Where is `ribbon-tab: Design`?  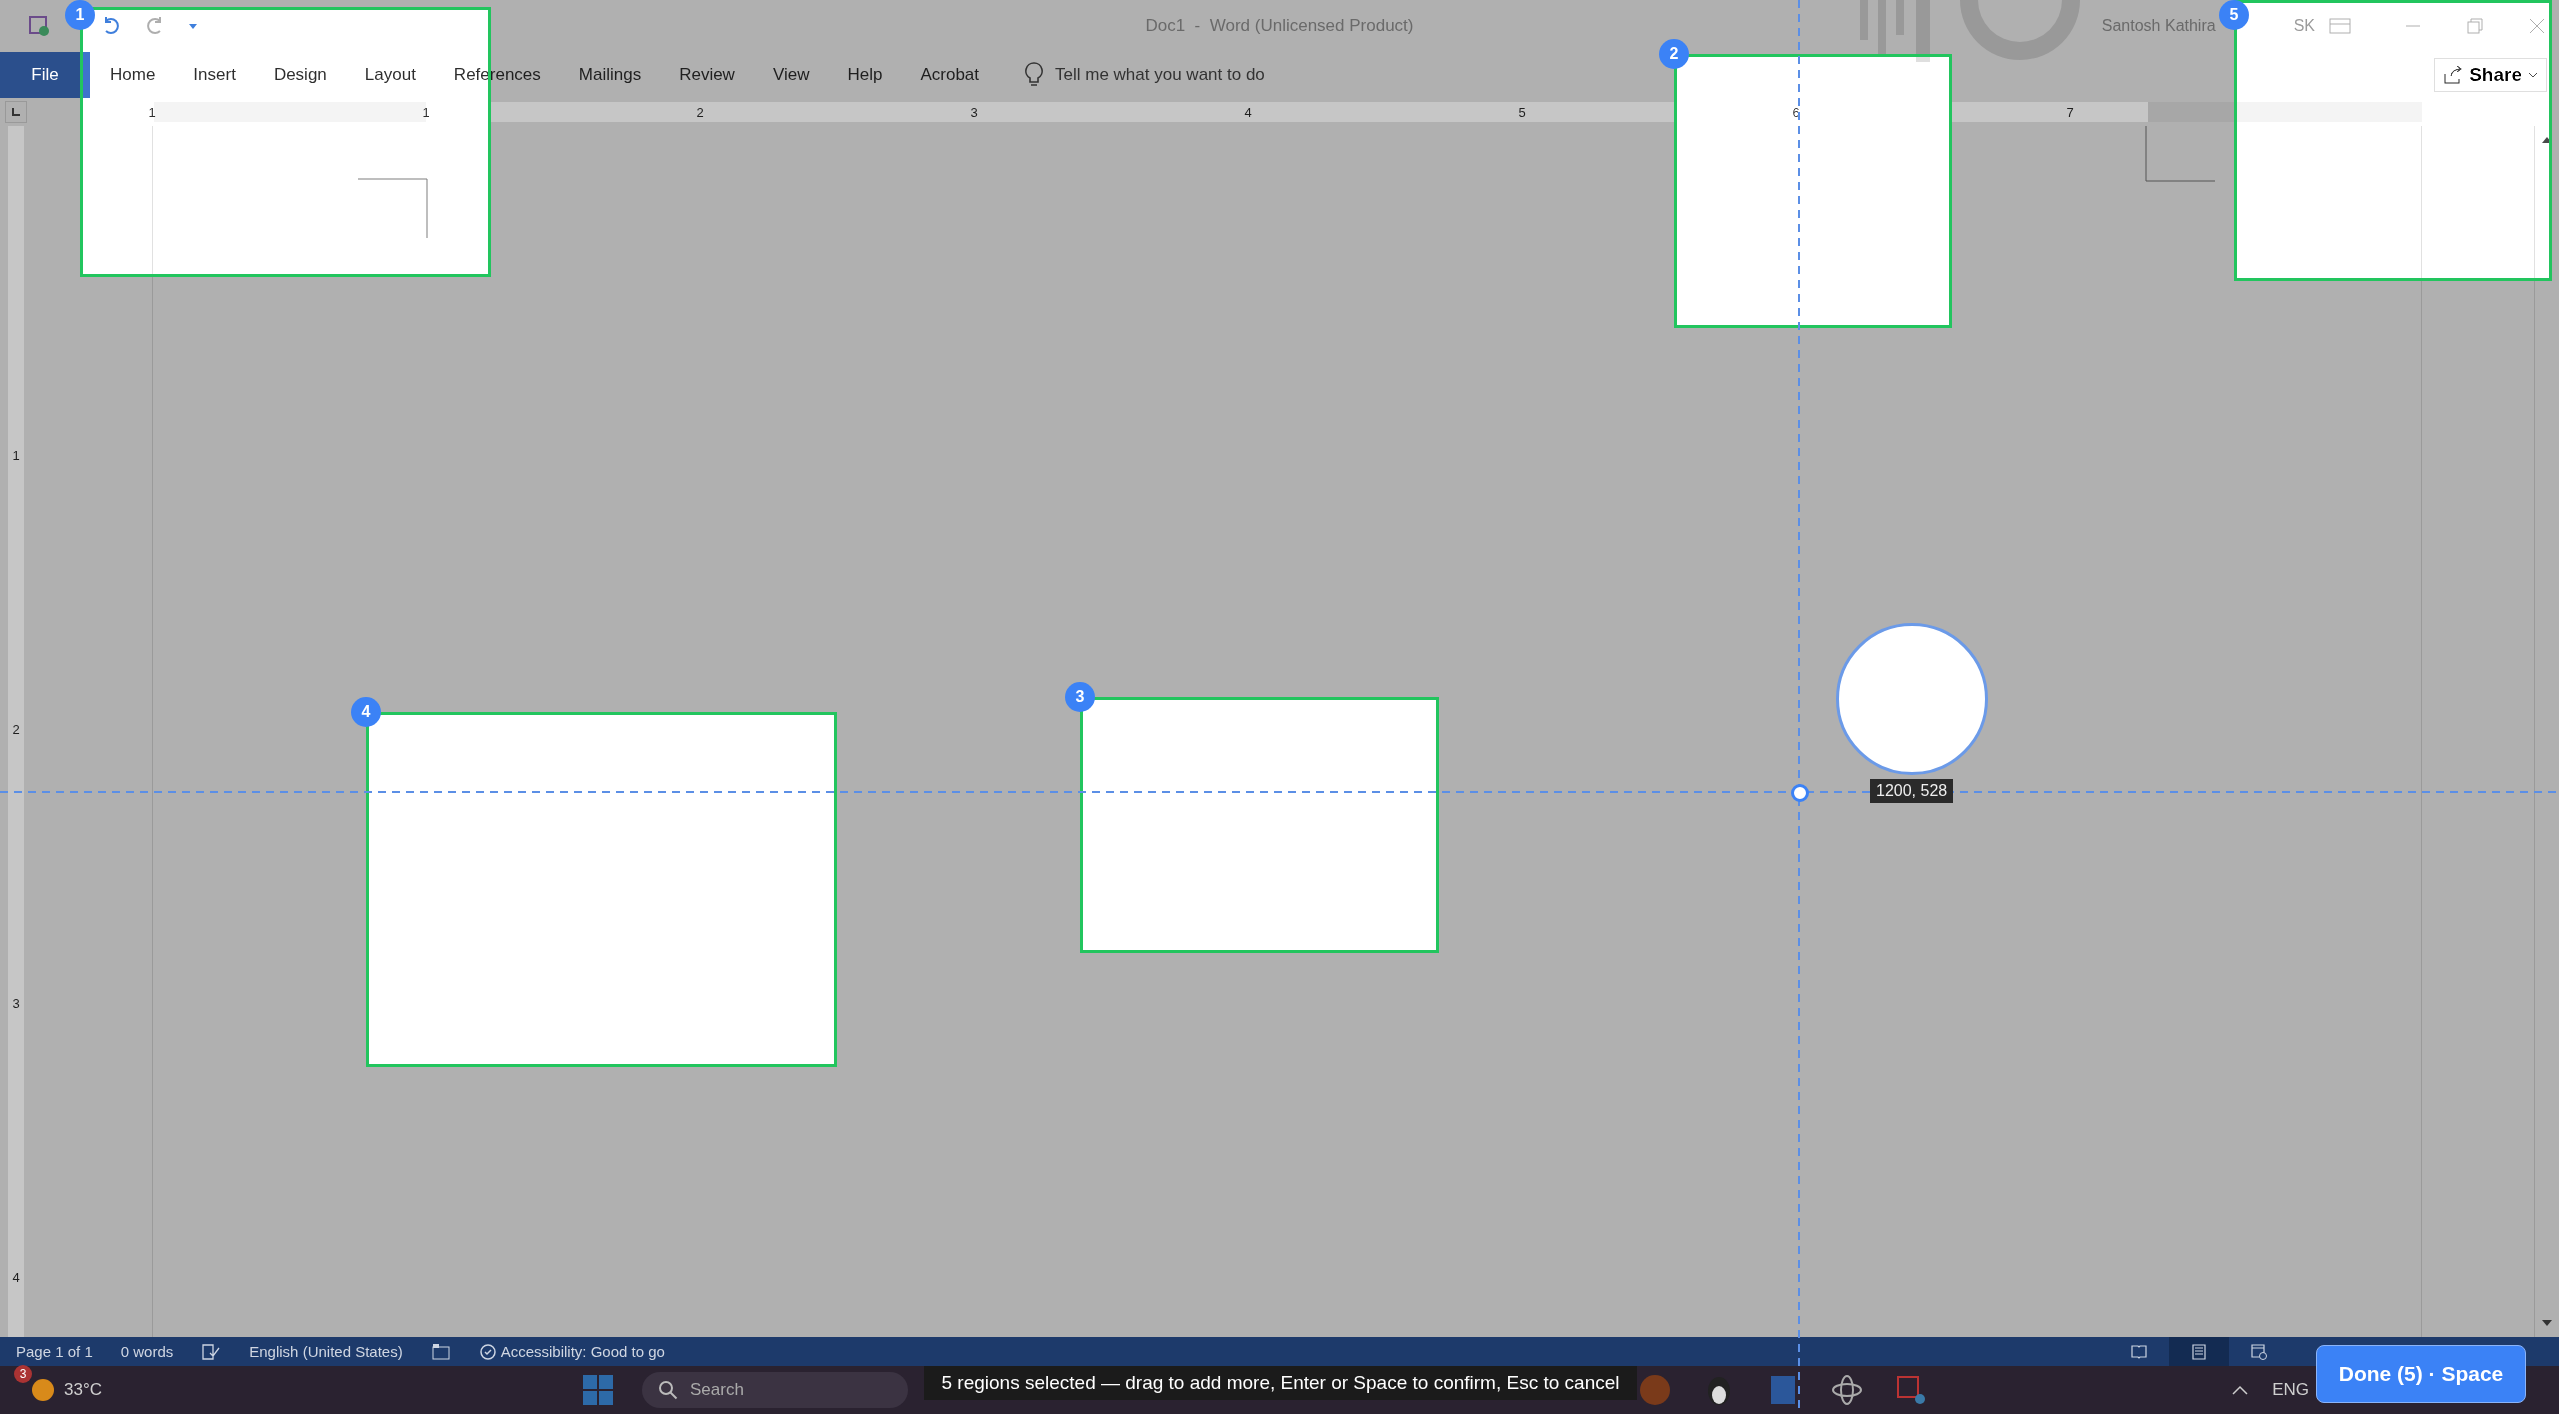 ribbon-tab: Design is located at coordinates (300, 75).